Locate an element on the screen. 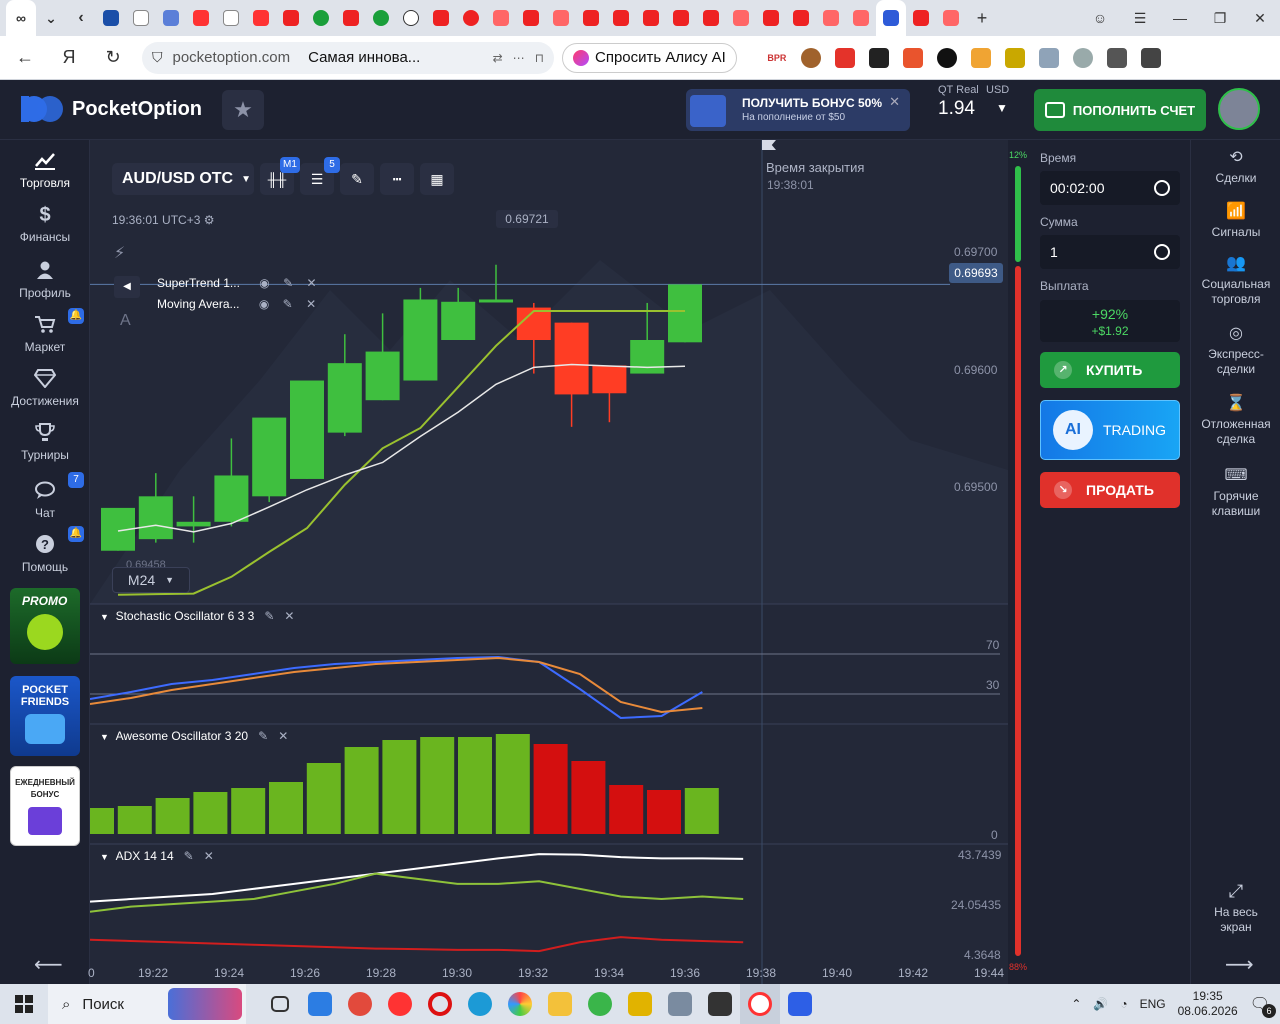 This screenshot has width=1280, height=1024. pocket-friends-banner: POCKET FRIENDS is located at coordinates (45, 716).